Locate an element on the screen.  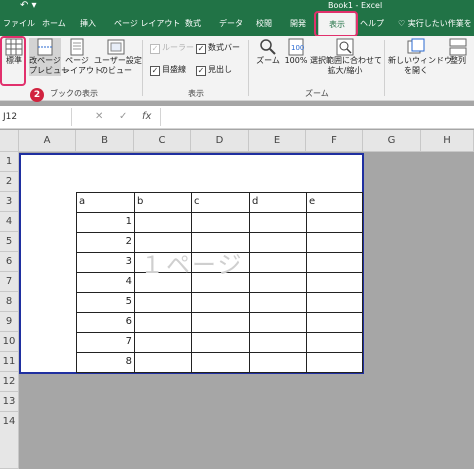
ruler-label: ルーラー is located at coordinates (178, 47).